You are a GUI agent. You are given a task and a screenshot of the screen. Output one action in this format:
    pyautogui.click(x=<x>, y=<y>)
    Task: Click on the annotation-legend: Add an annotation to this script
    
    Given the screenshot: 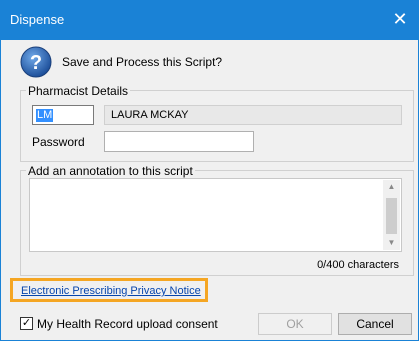 What is the action you would take?
    pyautogui.click(x=110, y=171)
    